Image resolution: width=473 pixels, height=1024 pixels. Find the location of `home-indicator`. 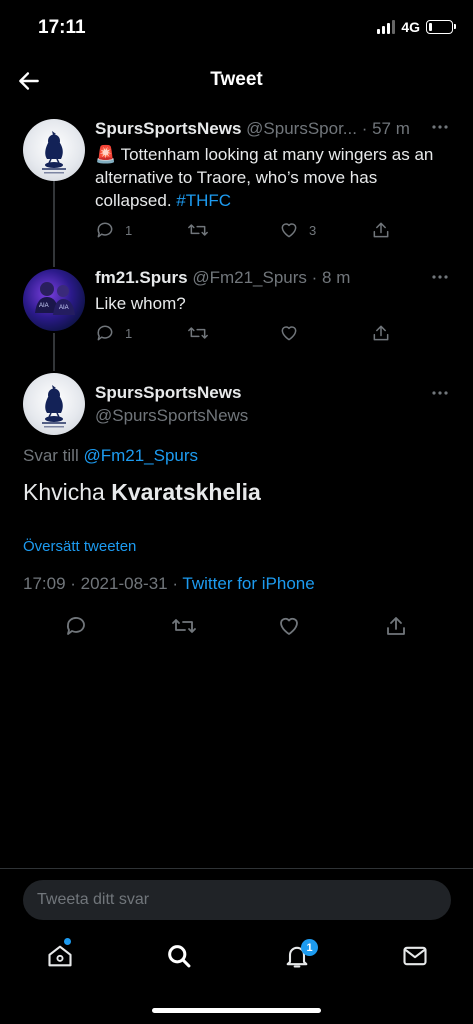

home-indicator is located at coordinates (236, 1010).